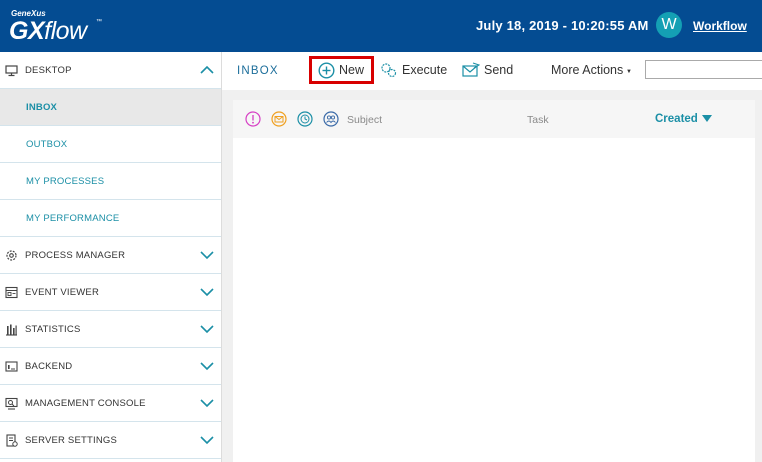  What do you see at coordinates (62, 292) in the screenshot?
I see `sidebar-item-label: EVENT VIEWER` at bounding box center [62, 292].